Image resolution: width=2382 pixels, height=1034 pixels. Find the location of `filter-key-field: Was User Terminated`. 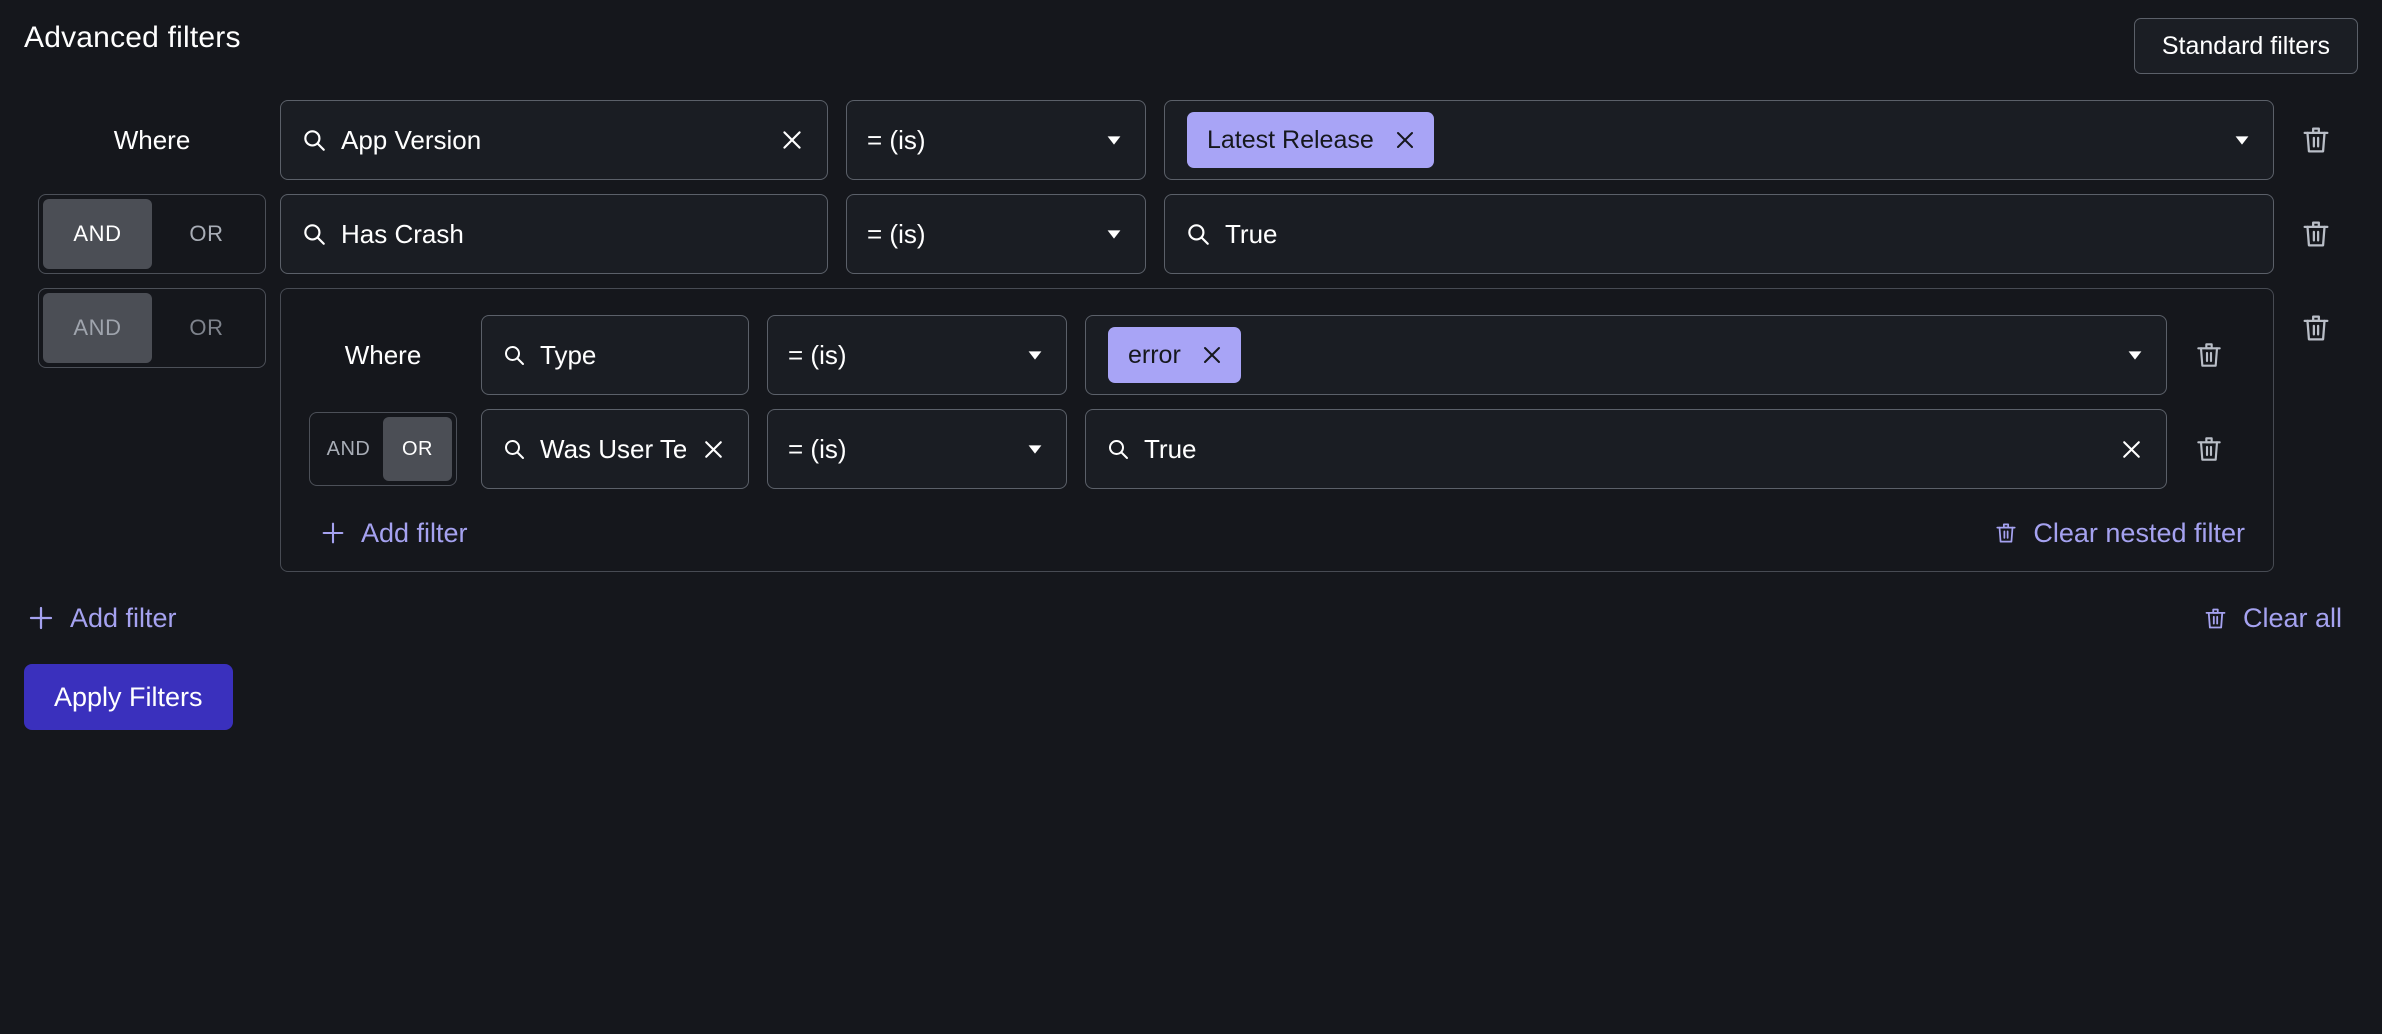

filter-key-field: Was User Terminated is located at coordinates (615, 449).